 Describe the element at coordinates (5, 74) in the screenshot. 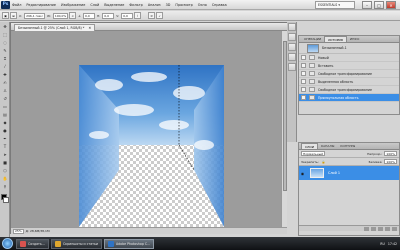

I see `healing-tool-icon: ✚` at that location.